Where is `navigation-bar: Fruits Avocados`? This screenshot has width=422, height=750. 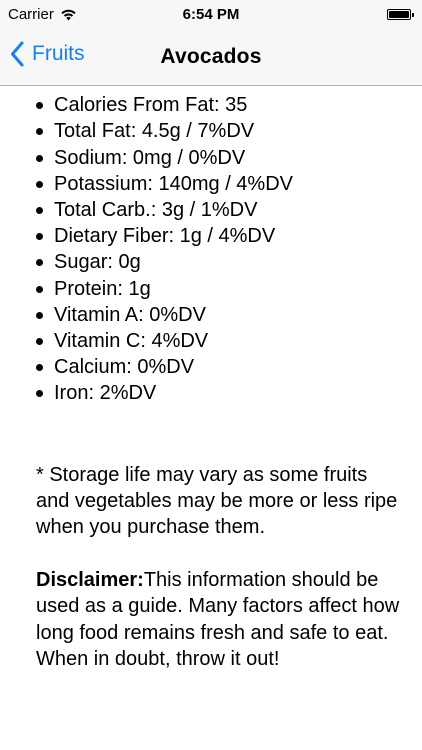 navigation-bar: Fruits Avocados is located at coordinates (211, 58).